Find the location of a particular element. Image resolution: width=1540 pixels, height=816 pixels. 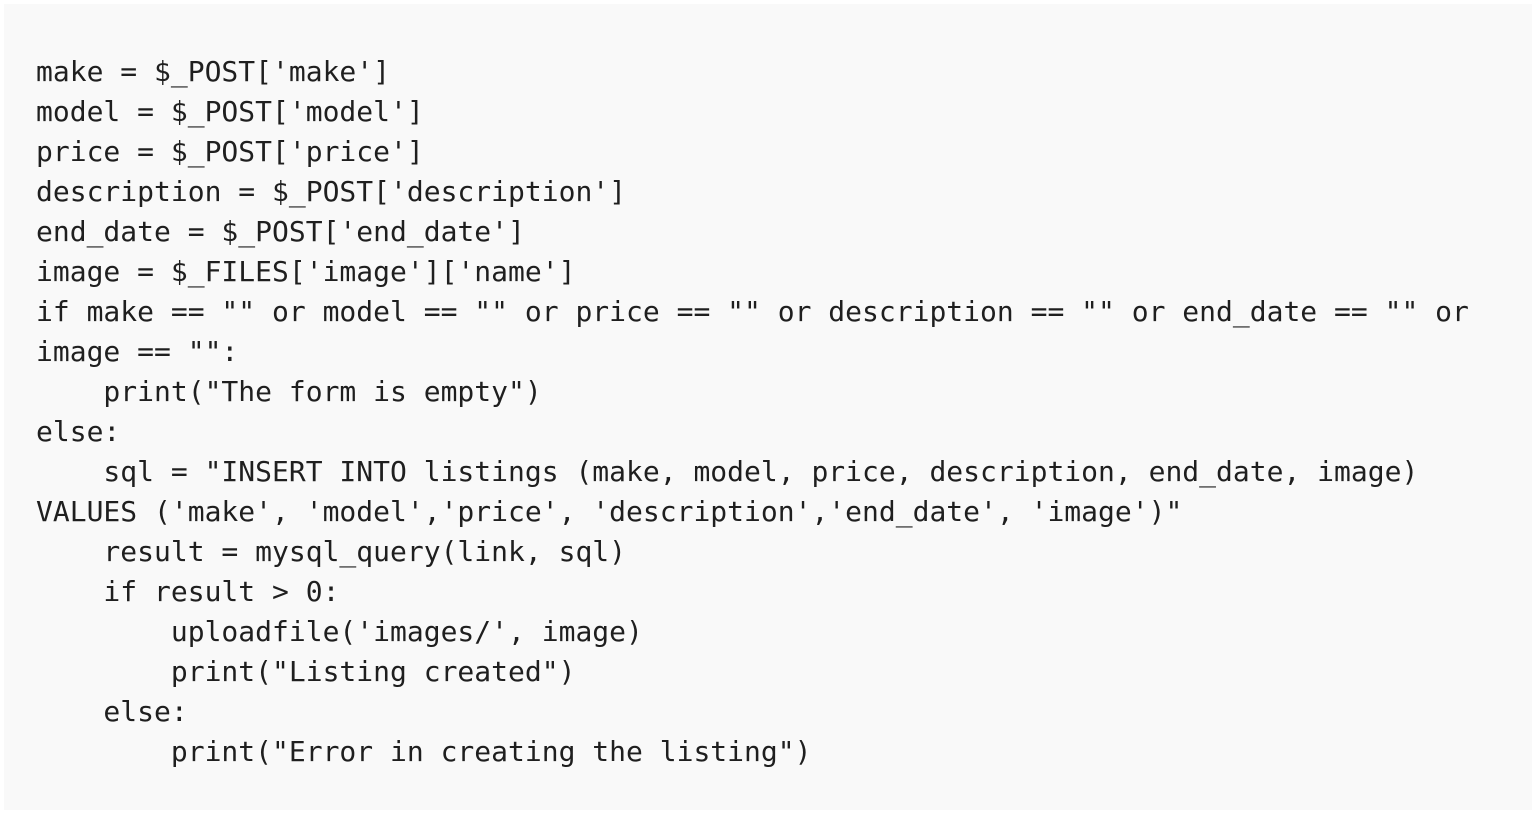

code-line: image = $_FILES['image']['name'] is located at coordinates (306, 271).